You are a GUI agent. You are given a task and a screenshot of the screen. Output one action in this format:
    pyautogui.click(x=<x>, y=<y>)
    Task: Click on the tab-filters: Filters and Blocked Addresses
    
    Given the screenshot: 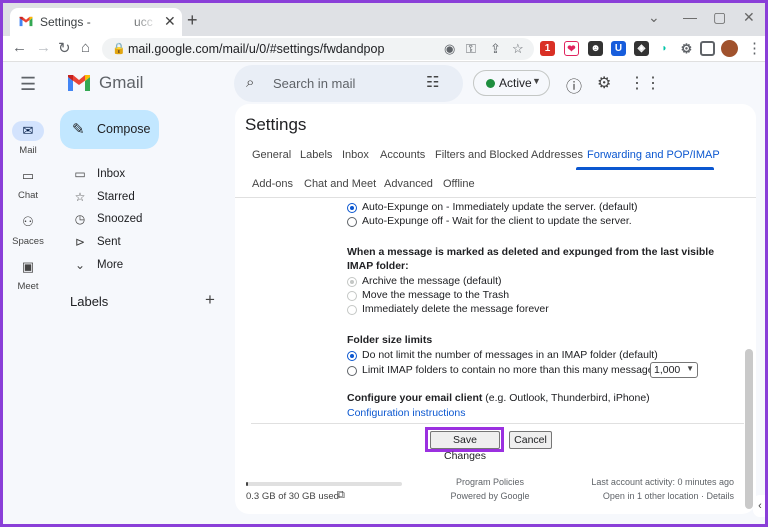 What is the action you would take?
    pyautogui.click(x=509, y=155)
    